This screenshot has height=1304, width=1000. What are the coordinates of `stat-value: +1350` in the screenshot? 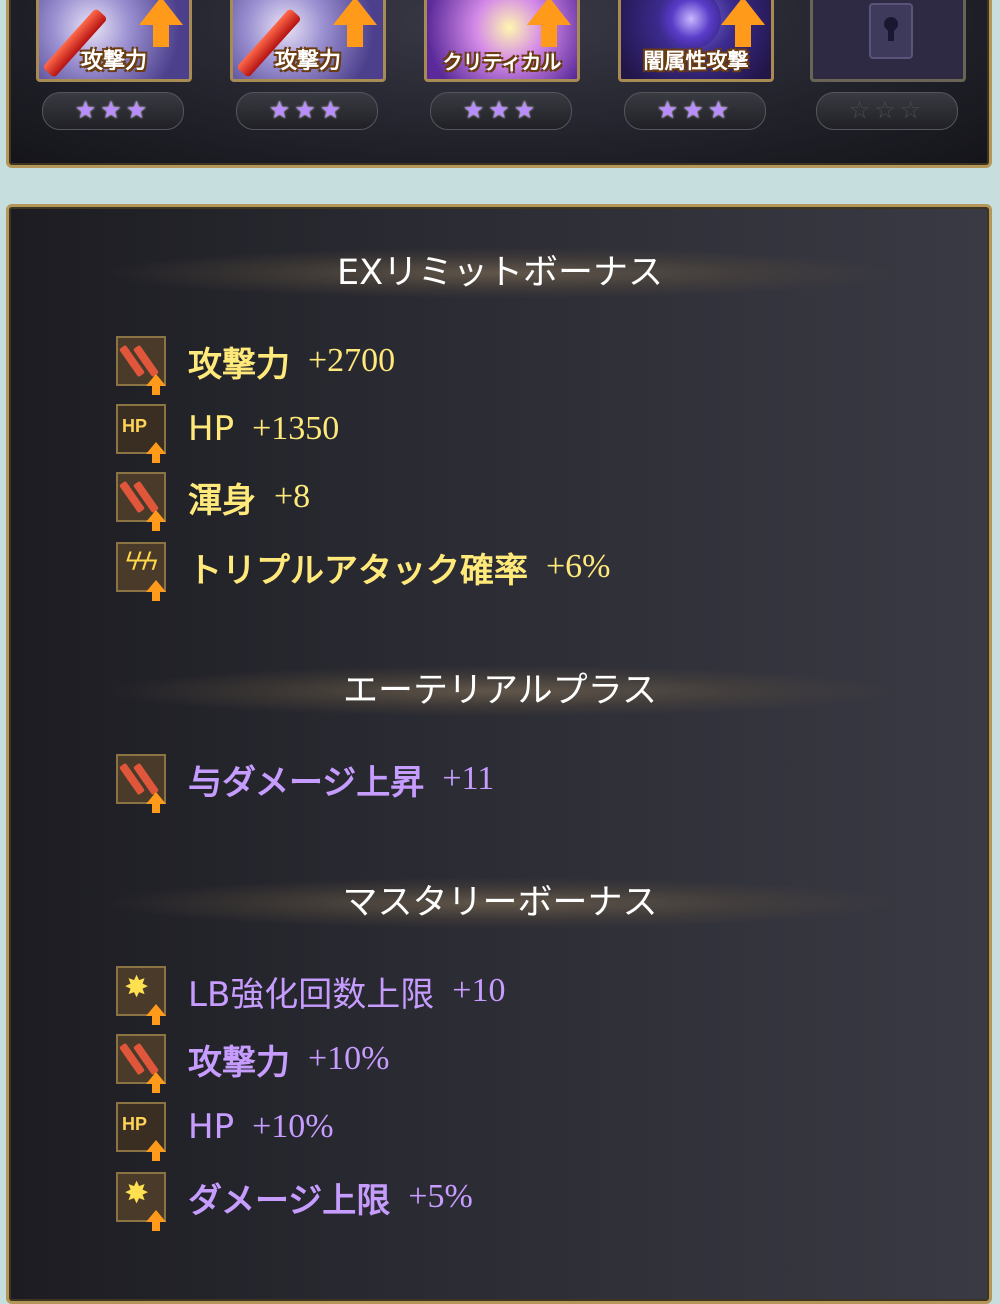 It's located at (296, 428).